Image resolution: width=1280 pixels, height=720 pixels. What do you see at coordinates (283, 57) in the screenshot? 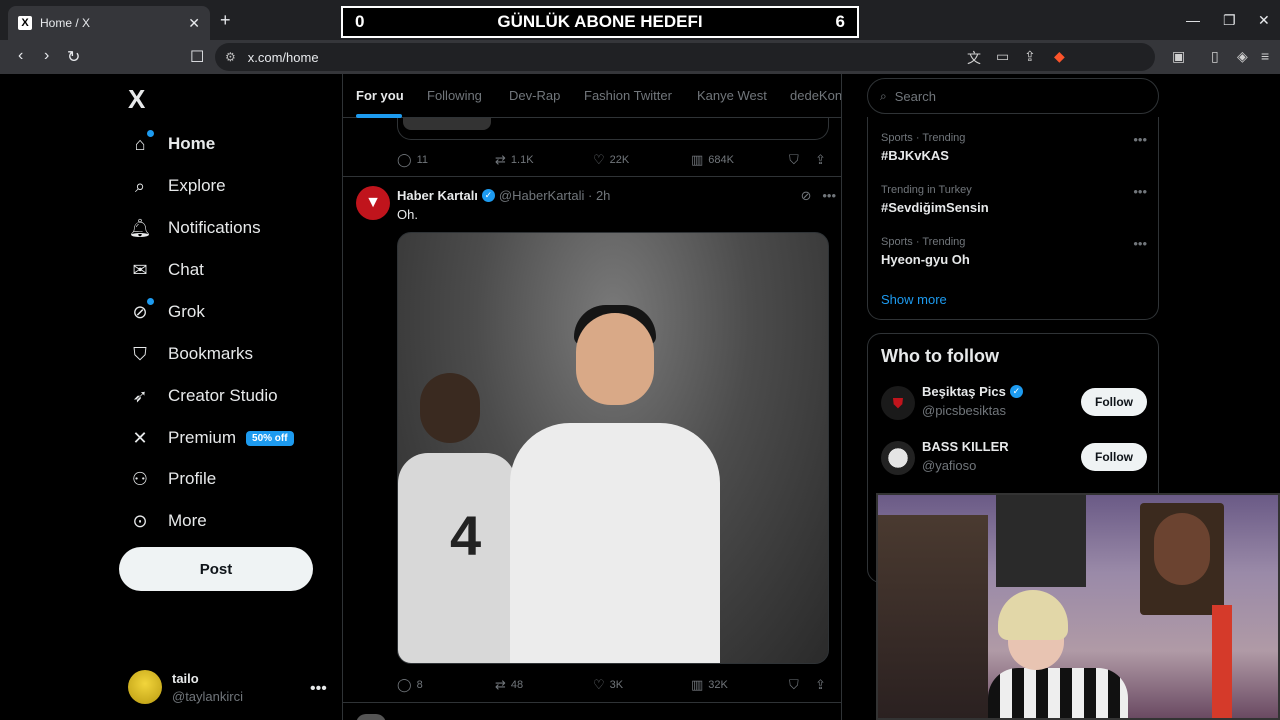
I see `url-text: x.com/home` at bounding box center [283, 57].